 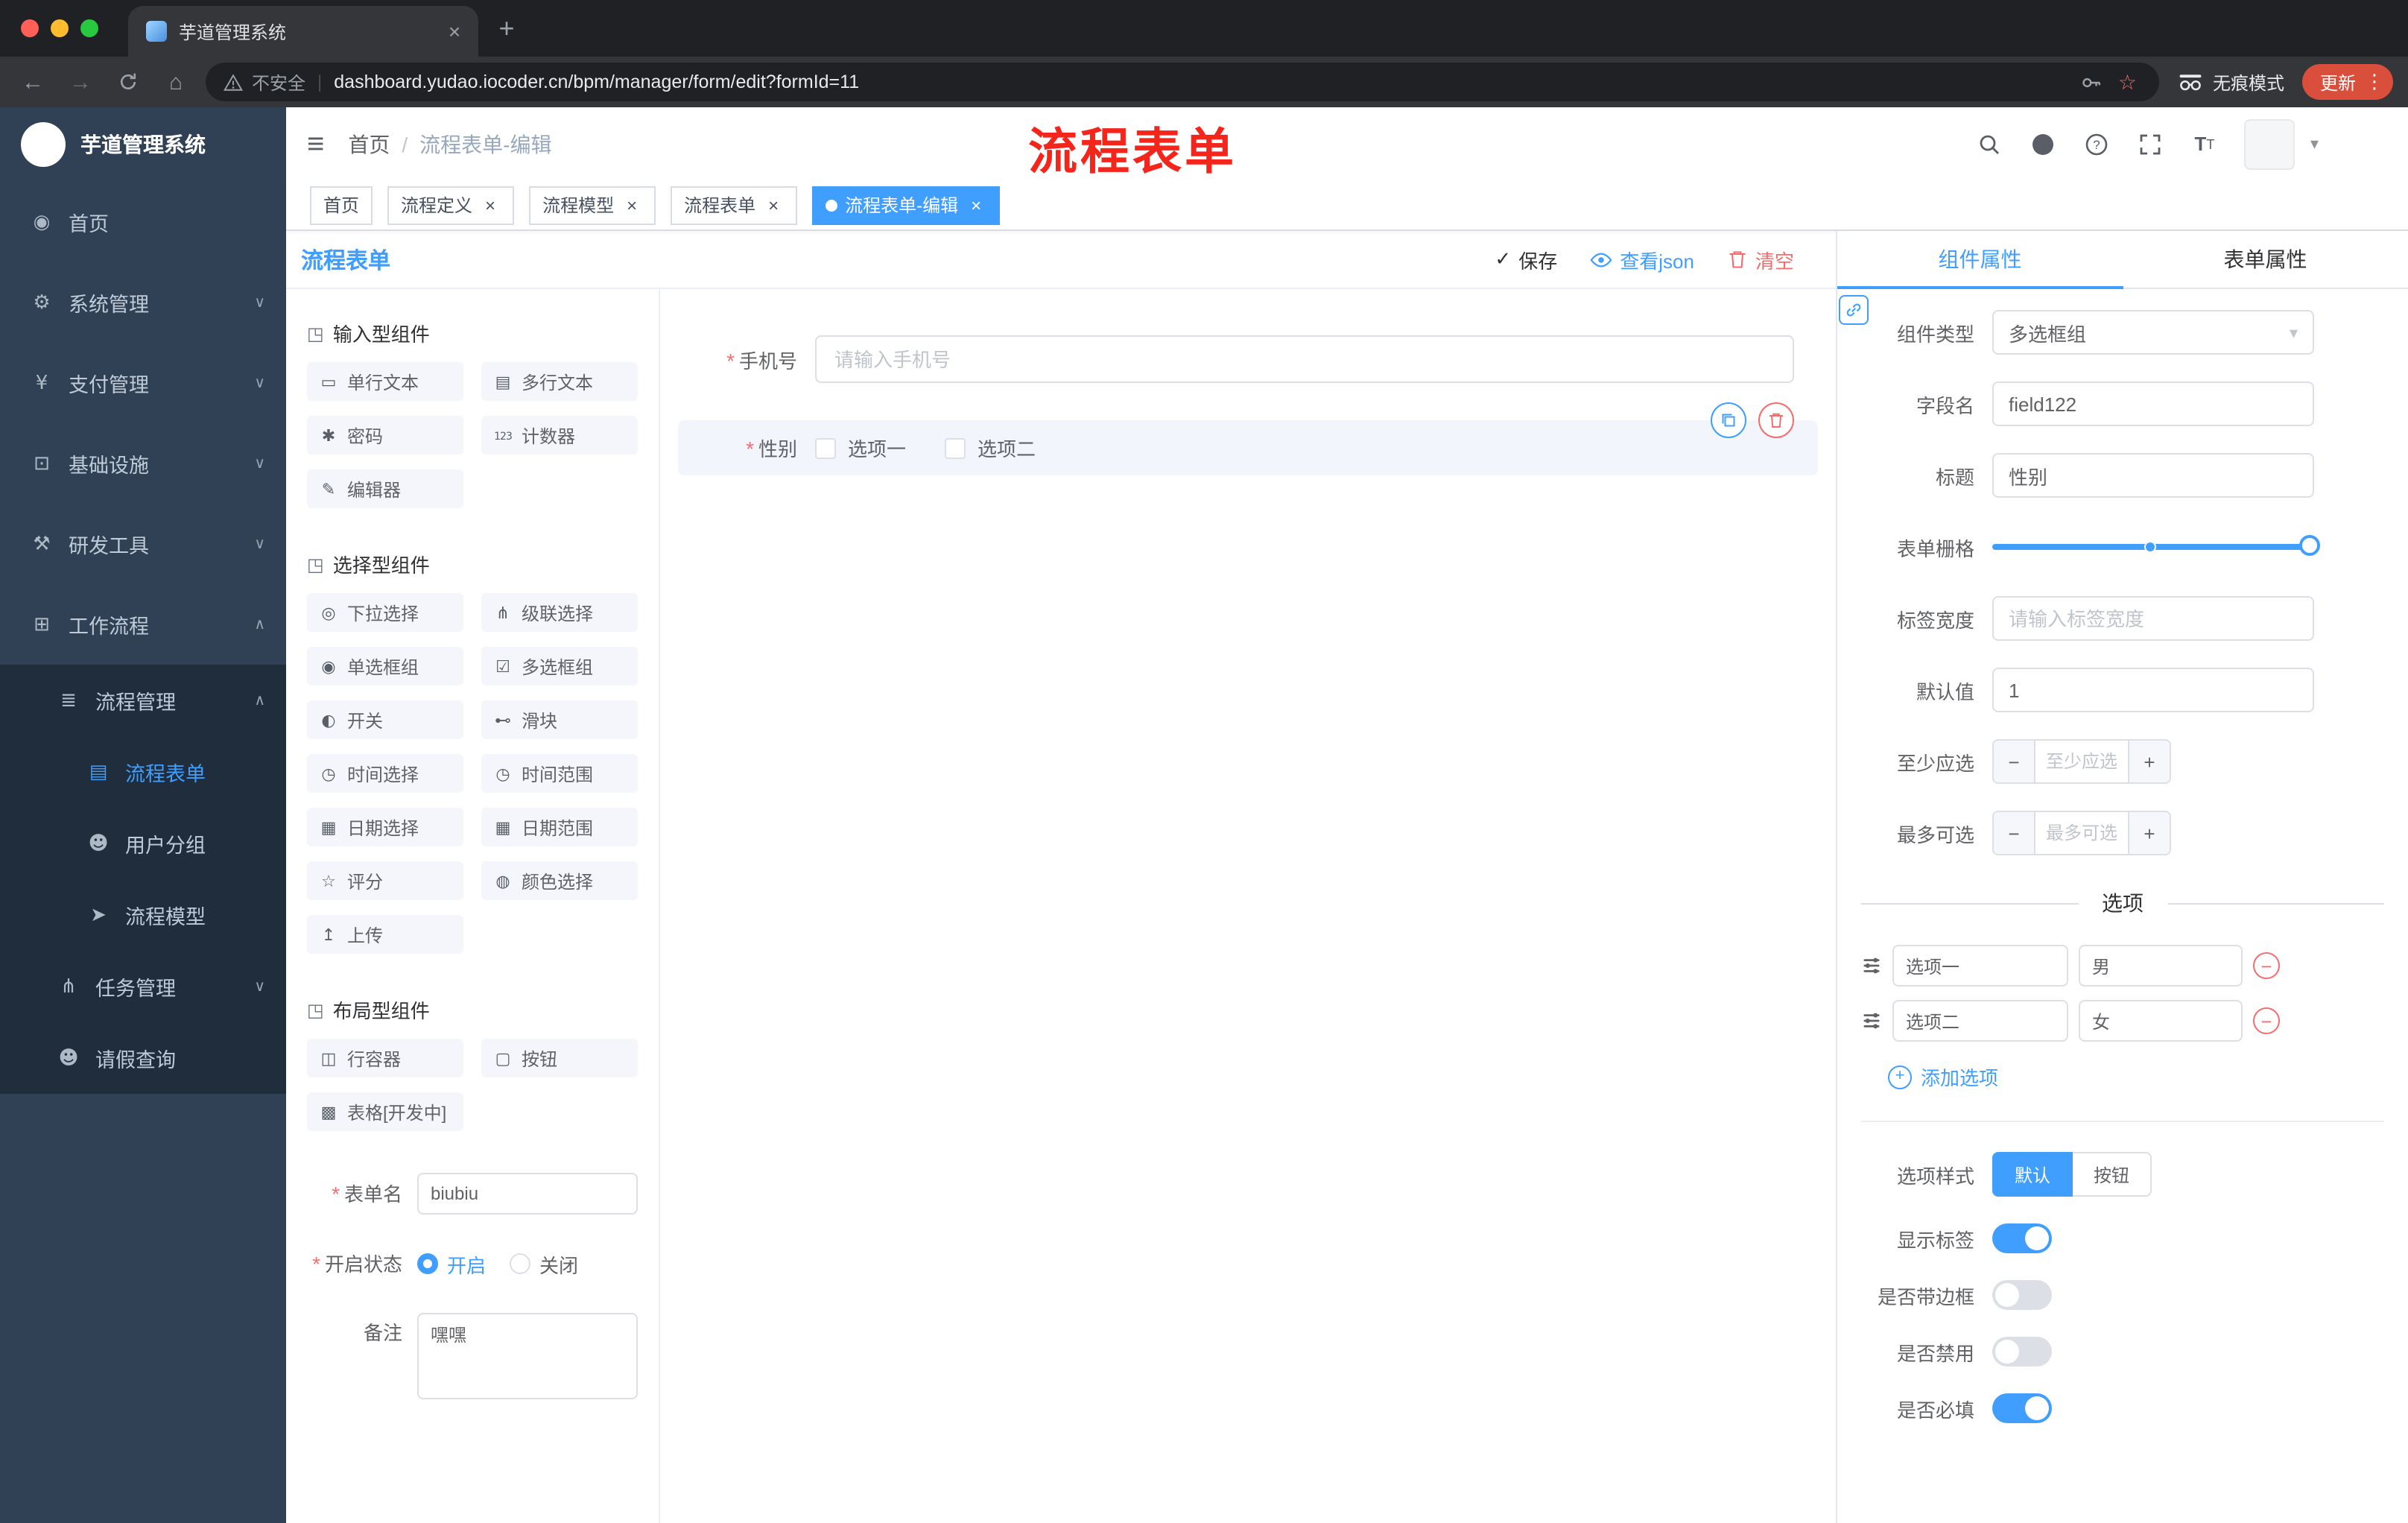 What do you see at coordinates (2374, 82) in the screenshot?
I see `browser-menu-dots-icon: ⋮` at bounding box center [2374, 82].